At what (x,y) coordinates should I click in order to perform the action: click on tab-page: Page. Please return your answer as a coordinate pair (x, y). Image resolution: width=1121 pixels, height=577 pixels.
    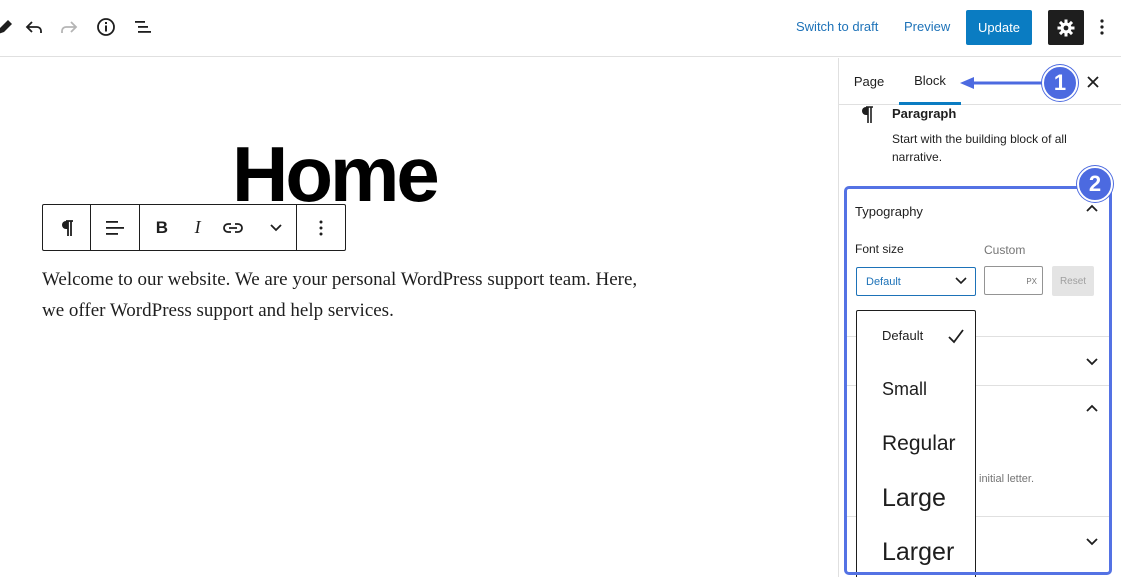
    Looking at the image, I should click on (869, 81).